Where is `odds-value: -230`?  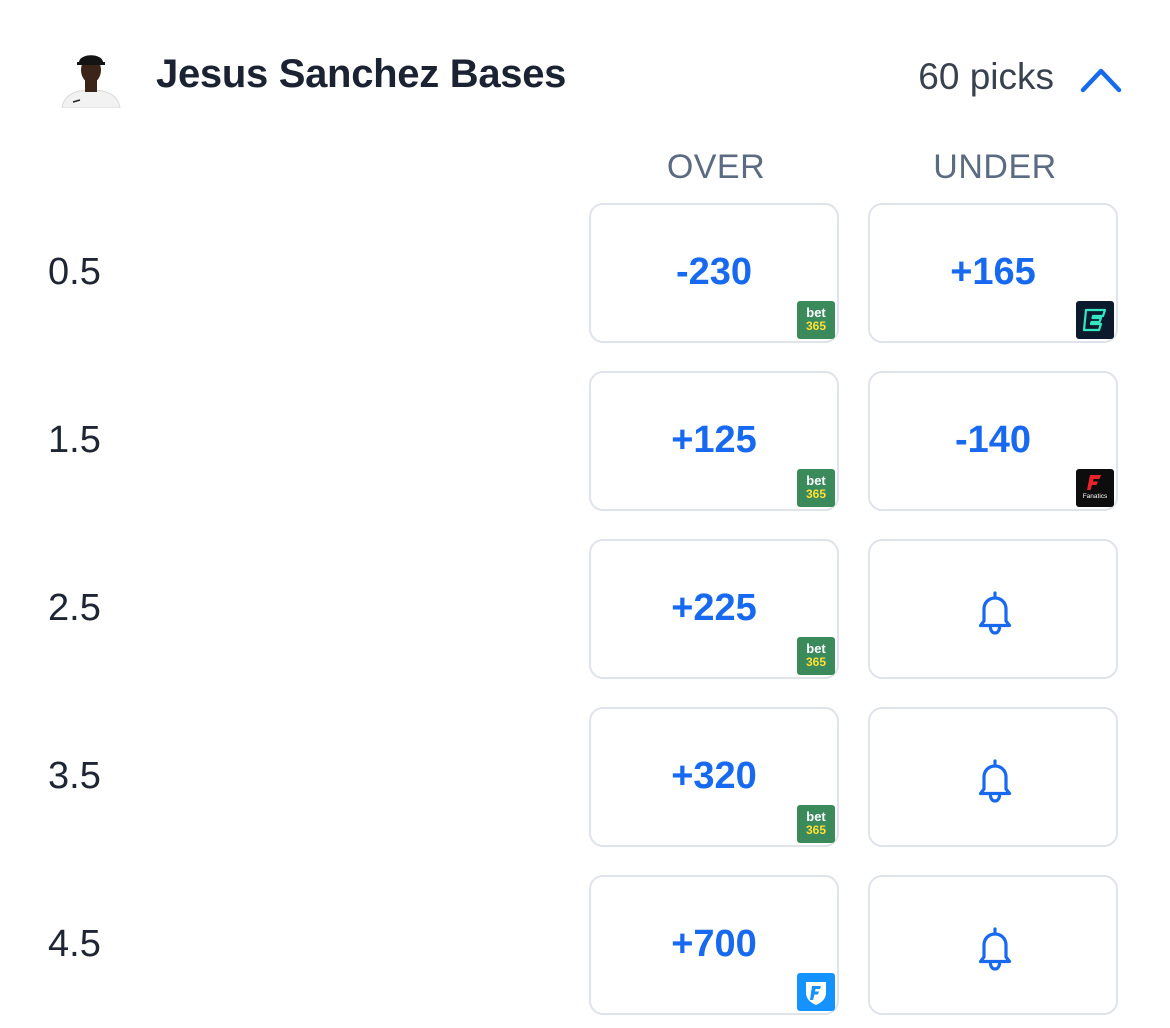 odds-value: -230 is located at coordinates (714, 272).